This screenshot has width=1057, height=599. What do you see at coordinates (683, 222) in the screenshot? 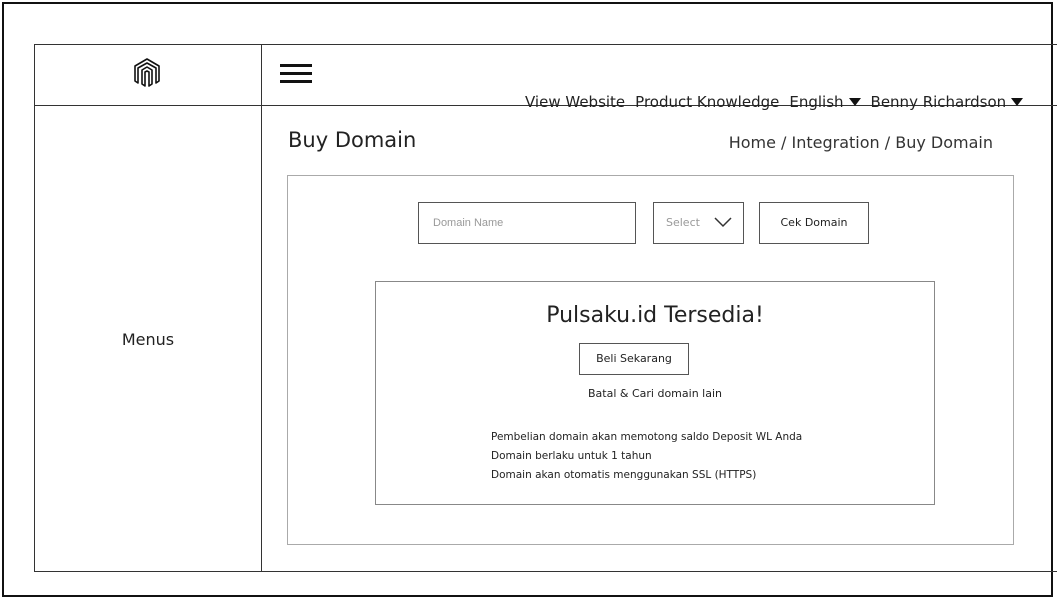
I see `tld-select-value: Select` at bounding box center [683, 222].